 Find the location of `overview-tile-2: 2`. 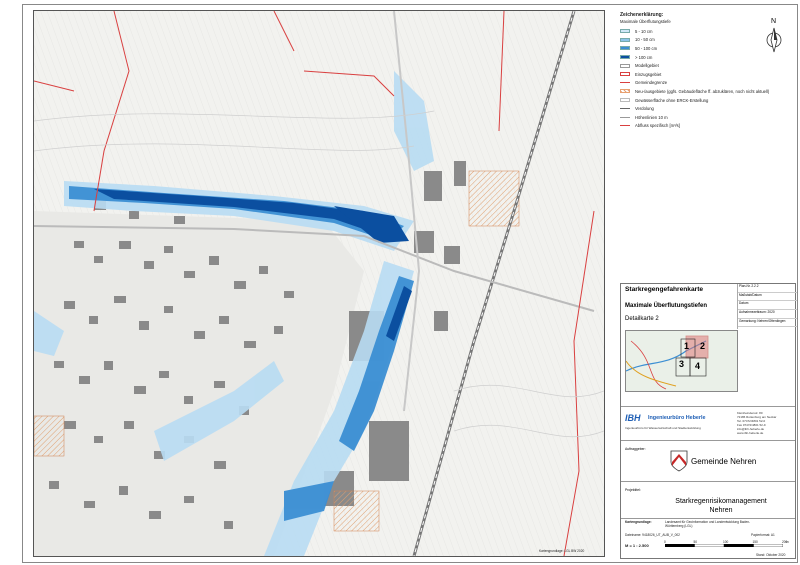

overview-tile-2: 2 is located at coordinates (702, 346).